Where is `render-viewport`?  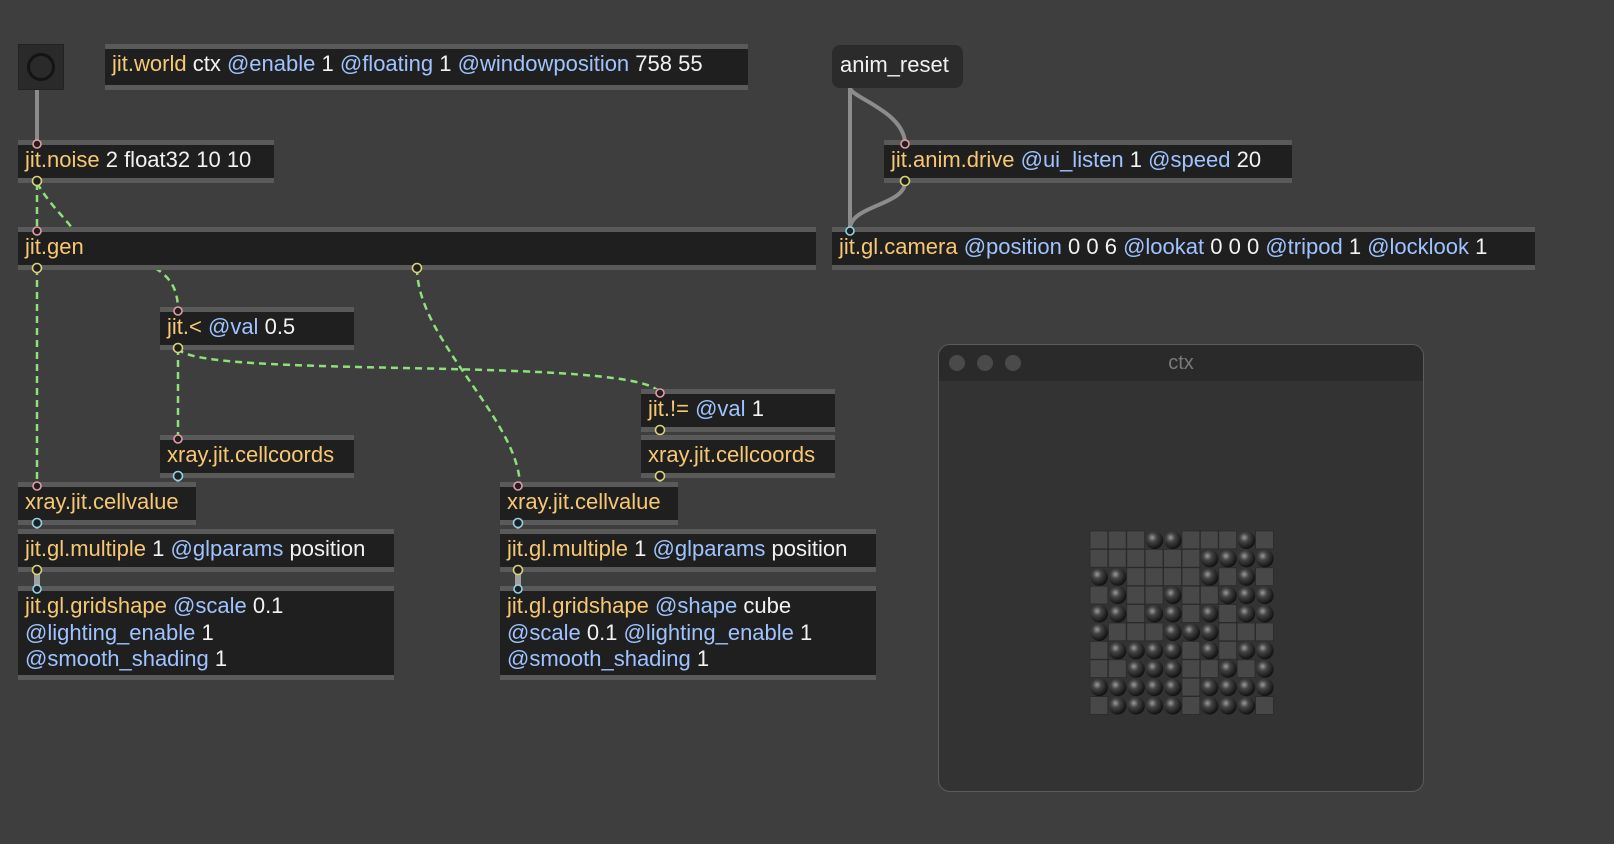 render-viewport is located at coordinates (1181, 622).